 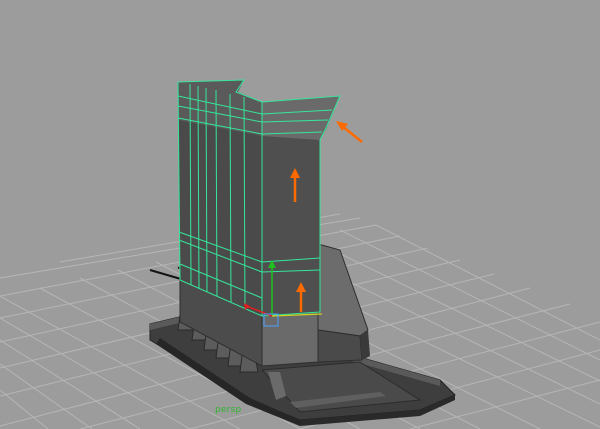 I want to click on rear-support-mesh, so click(x=343, y=303).